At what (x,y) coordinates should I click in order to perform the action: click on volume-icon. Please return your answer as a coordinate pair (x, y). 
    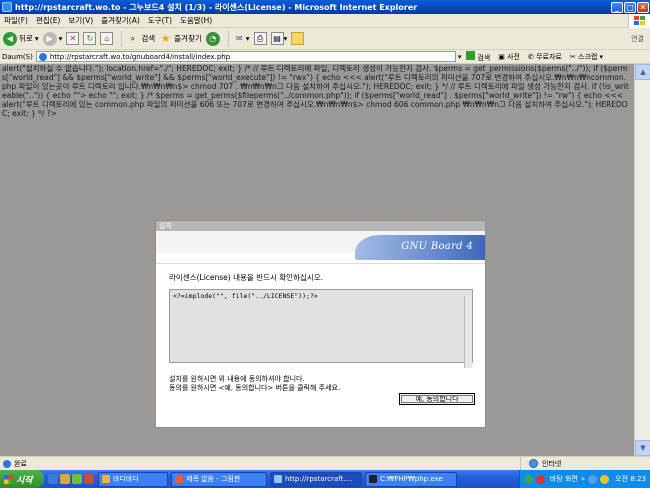
    Looking at the image, I should click on (593, 479).